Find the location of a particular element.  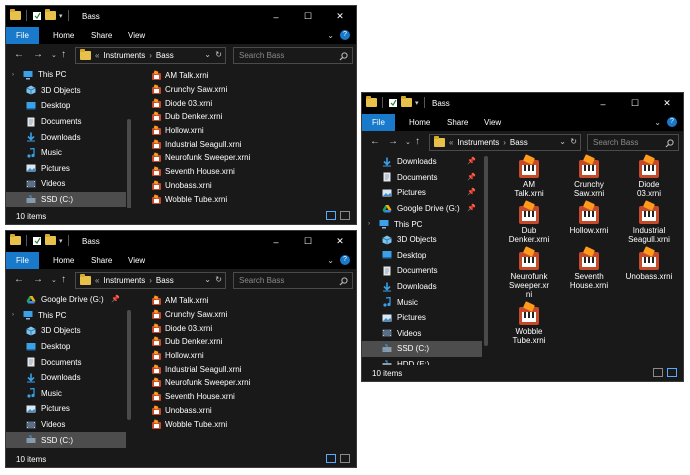

nav-item-google-drive-g: Google Drive (G:) 📌 is located at coordinates (66, 300).